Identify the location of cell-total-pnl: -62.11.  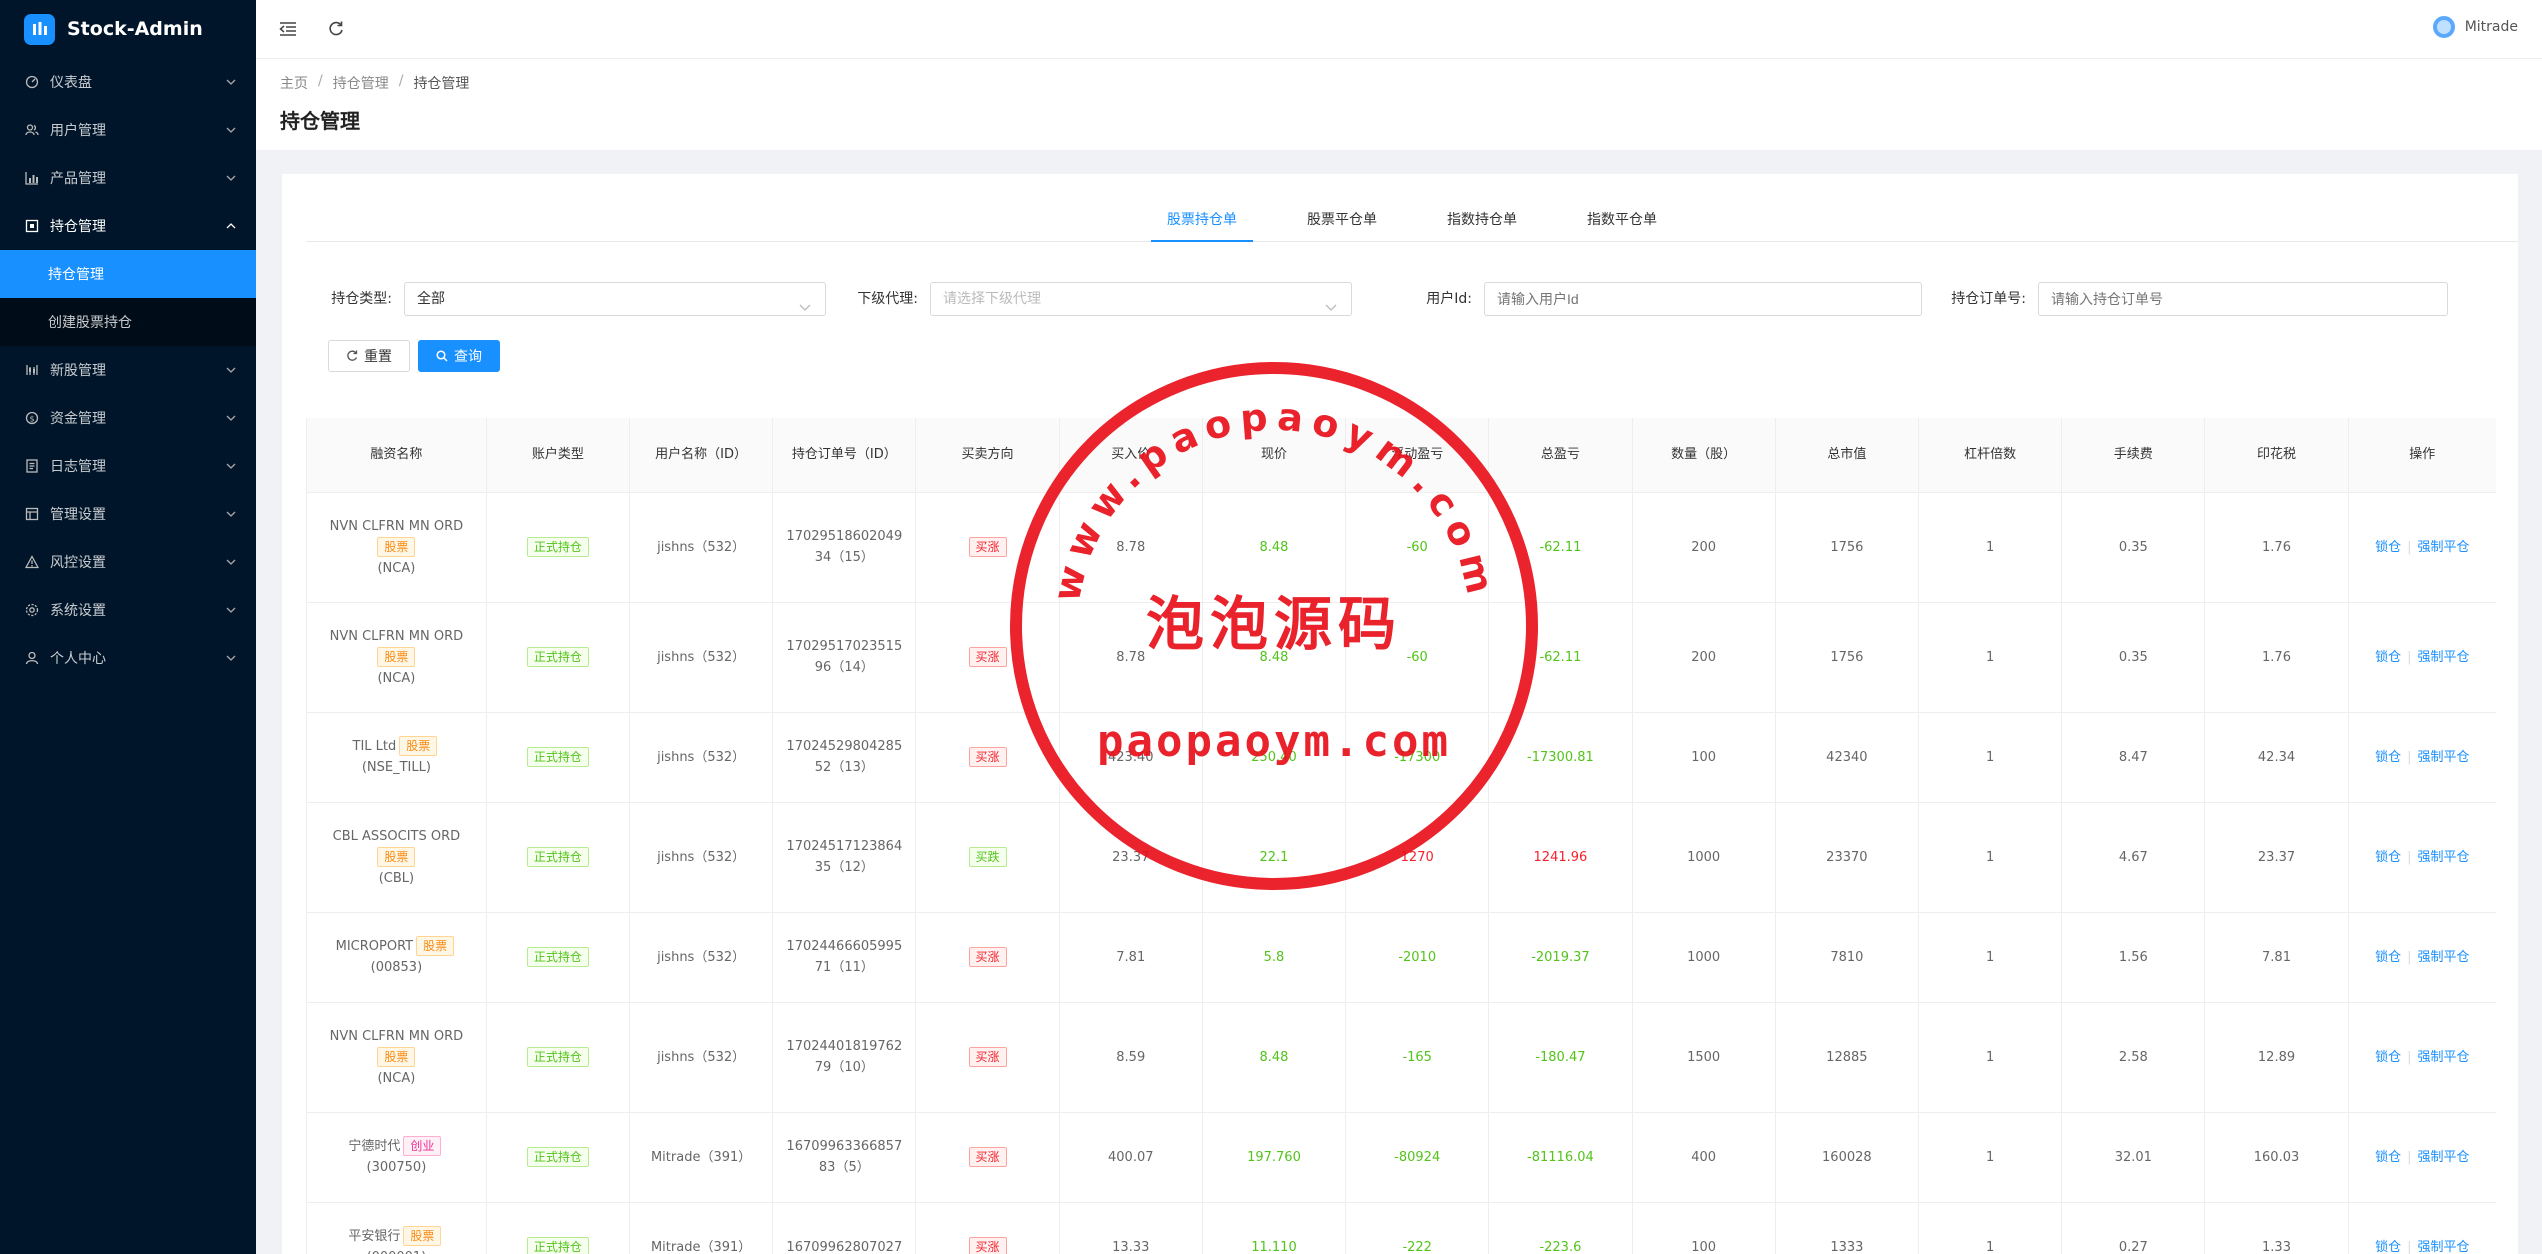
(1560, 547).